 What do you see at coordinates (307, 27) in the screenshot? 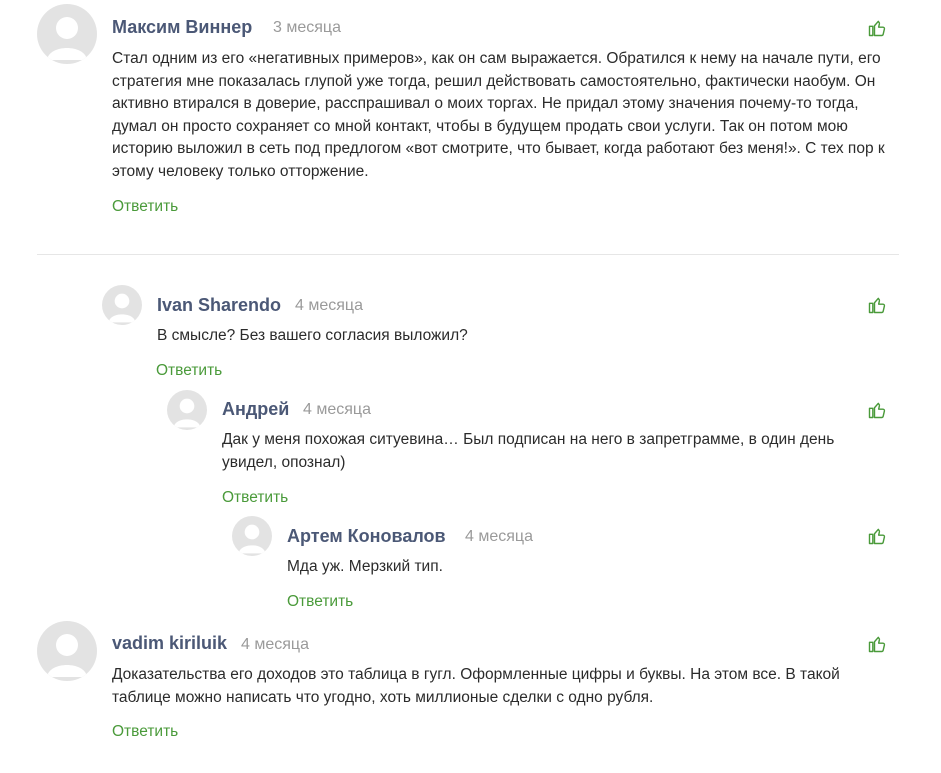
I see `comment-date: 3 месяца` at bounding box center [307, 27].